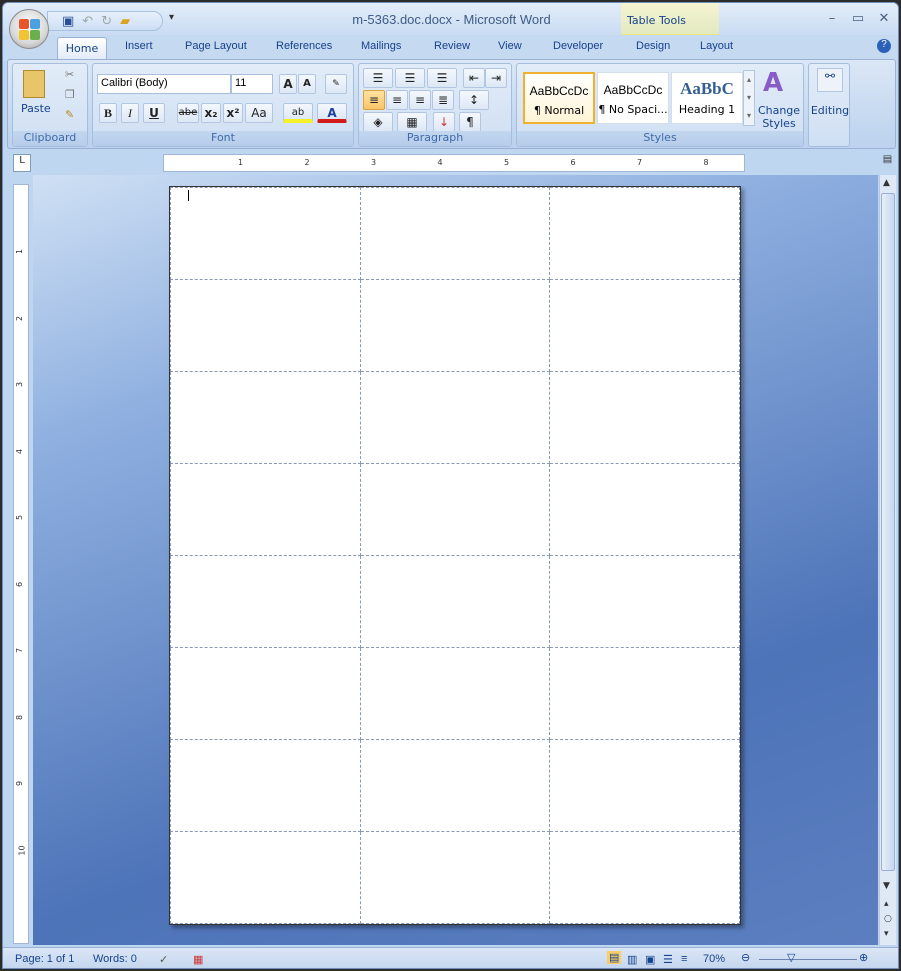 The image size is (901, 971). Describe the element at coordinates (252, 84) in the screenshot. I see `font-size-select: 11` at that location.